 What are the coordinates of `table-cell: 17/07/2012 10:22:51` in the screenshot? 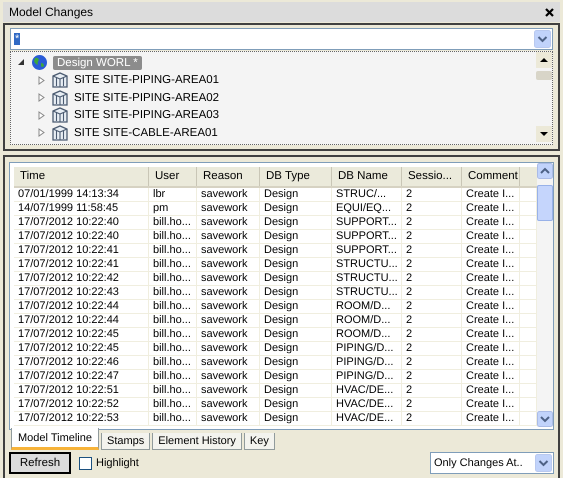 It's located at (68, 390).